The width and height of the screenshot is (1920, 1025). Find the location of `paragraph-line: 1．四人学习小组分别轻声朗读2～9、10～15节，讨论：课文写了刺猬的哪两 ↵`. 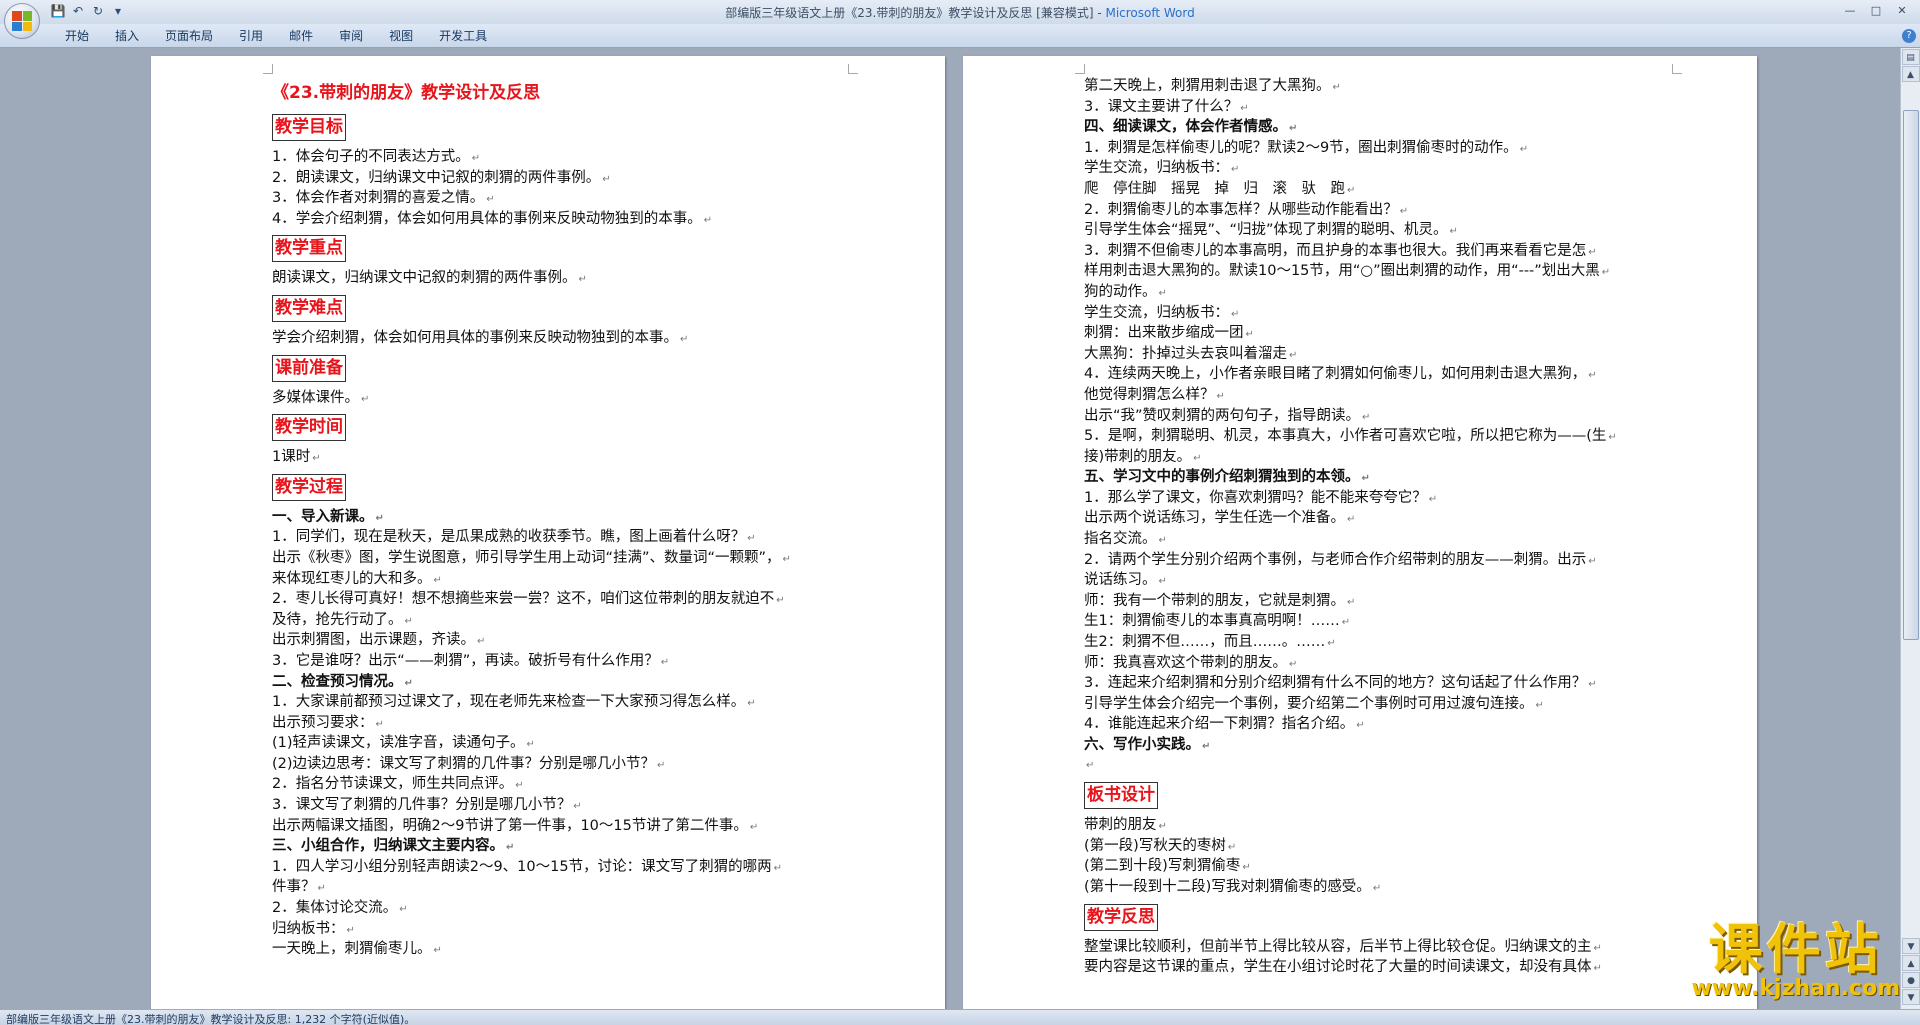

paragraph-line: 1．四人学习小组分别轻声朗读2～9、10～15节，讨论：课文写了刺猬的哪两 ↵ is located at coordinates (555, 867).